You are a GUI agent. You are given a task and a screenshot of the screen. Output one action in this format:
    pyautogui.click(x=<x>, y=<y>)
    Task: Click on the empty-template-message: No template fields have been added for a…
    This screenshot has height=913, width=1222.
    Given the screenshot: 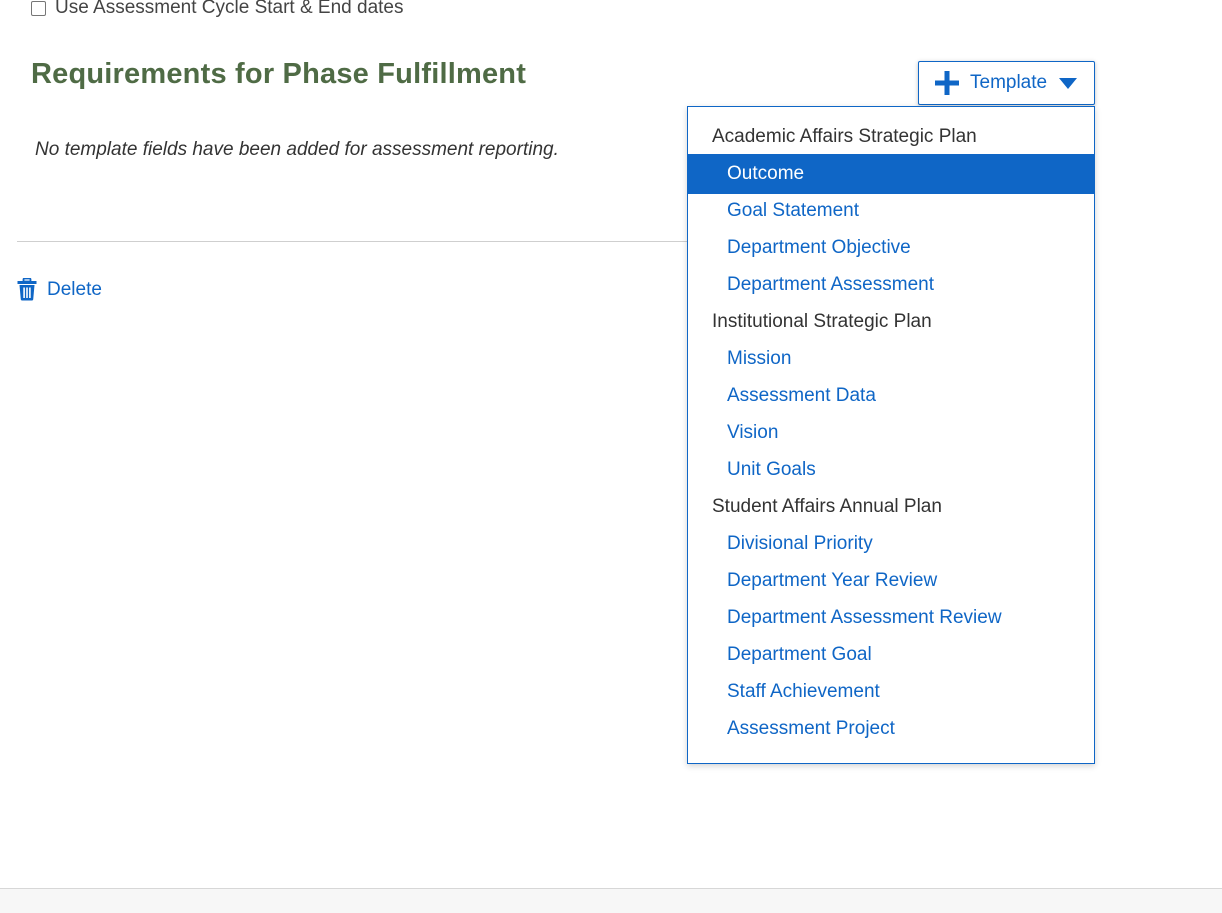 What is the action you would take?
    pyautogui.click(x=297, y=149)
    